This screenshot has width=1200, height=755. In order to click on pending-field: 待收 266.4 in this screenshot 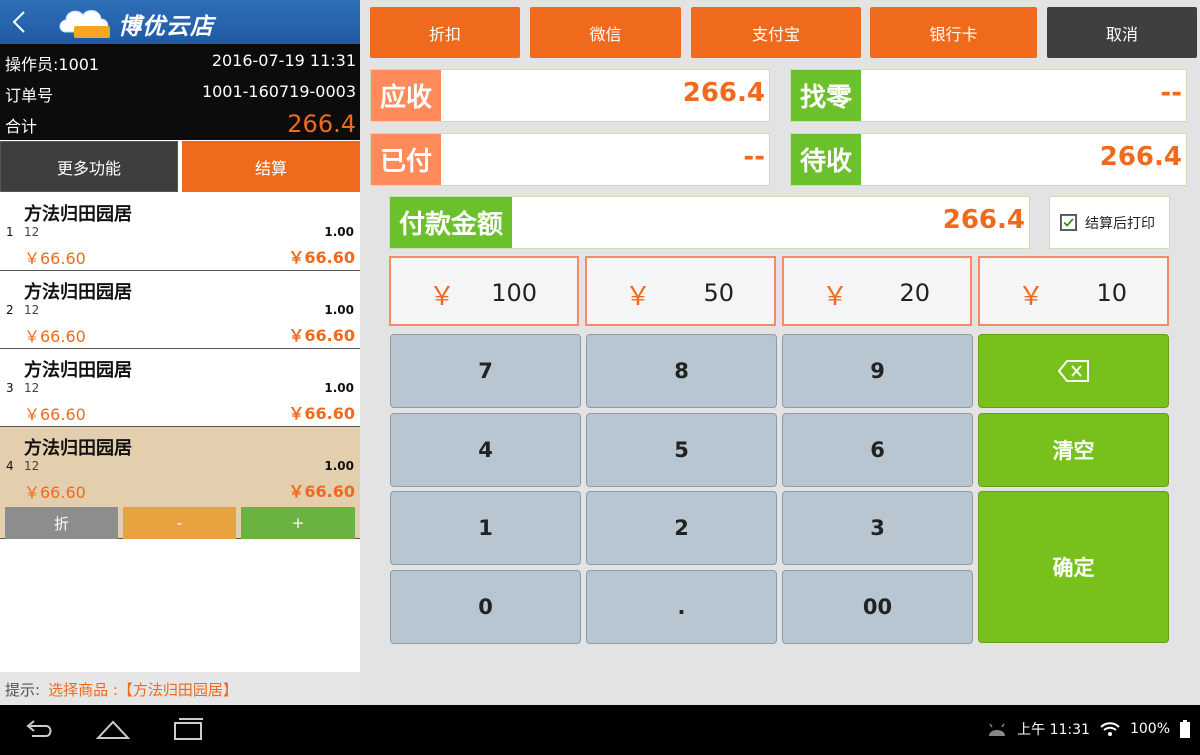, I will do `click(988, 159)`.